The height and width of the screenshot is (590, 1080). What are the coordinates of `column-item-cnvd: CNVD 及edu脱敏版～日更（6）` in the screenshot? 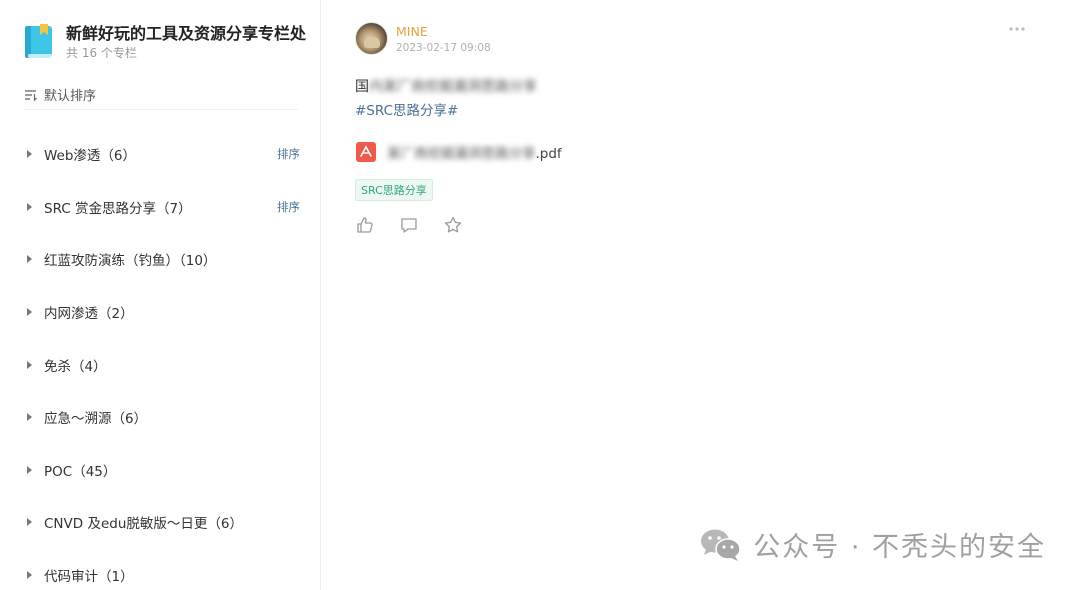 It's located at (164, 522).